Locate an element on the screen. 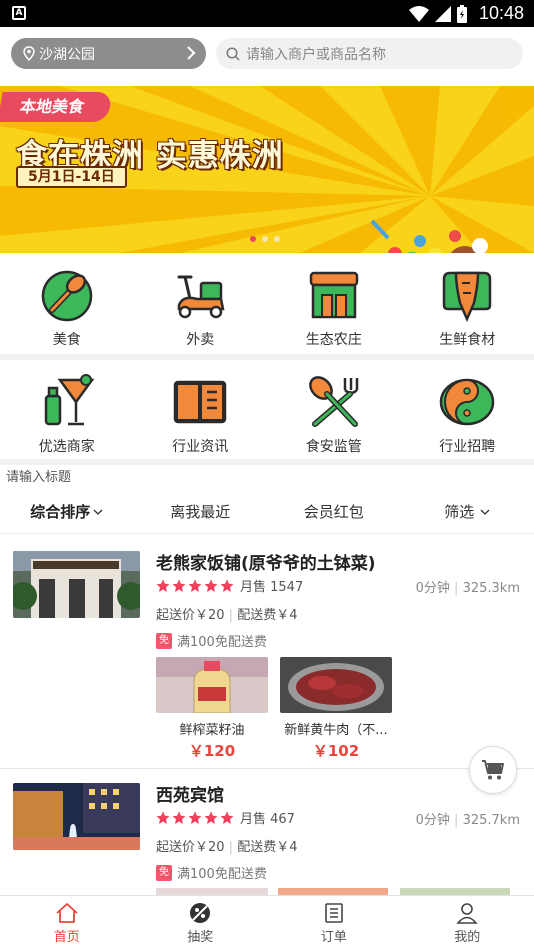  category-label: 优选商家 is located at coordinates (66, 447).